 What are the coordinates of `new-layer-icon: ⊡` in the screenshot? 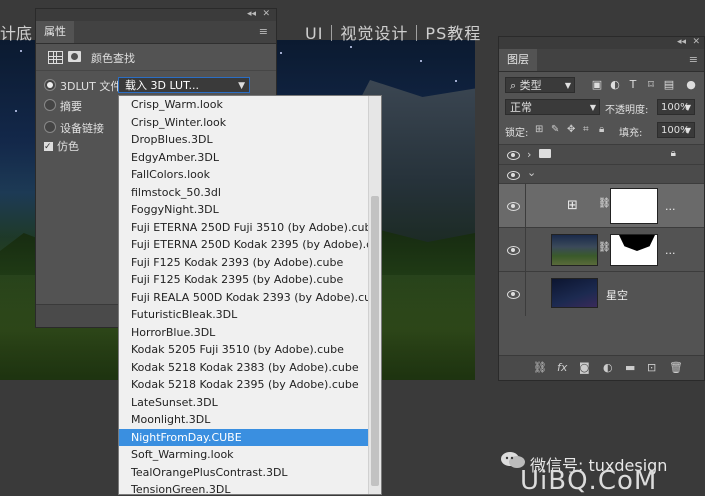 It's located at (651, 367).